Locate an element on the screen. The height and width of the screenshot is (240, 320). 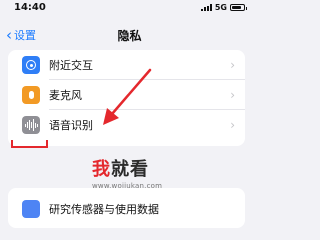
watermark-logo: 我就看 www.wojiukan.com is located at coordinates (132, 175).